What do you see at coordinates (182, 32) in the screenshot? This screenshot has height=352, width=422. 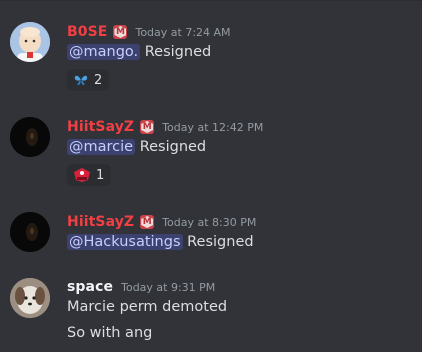 I see `timestamp: Today at 7:24 AM` at bounding box center [182, 32].